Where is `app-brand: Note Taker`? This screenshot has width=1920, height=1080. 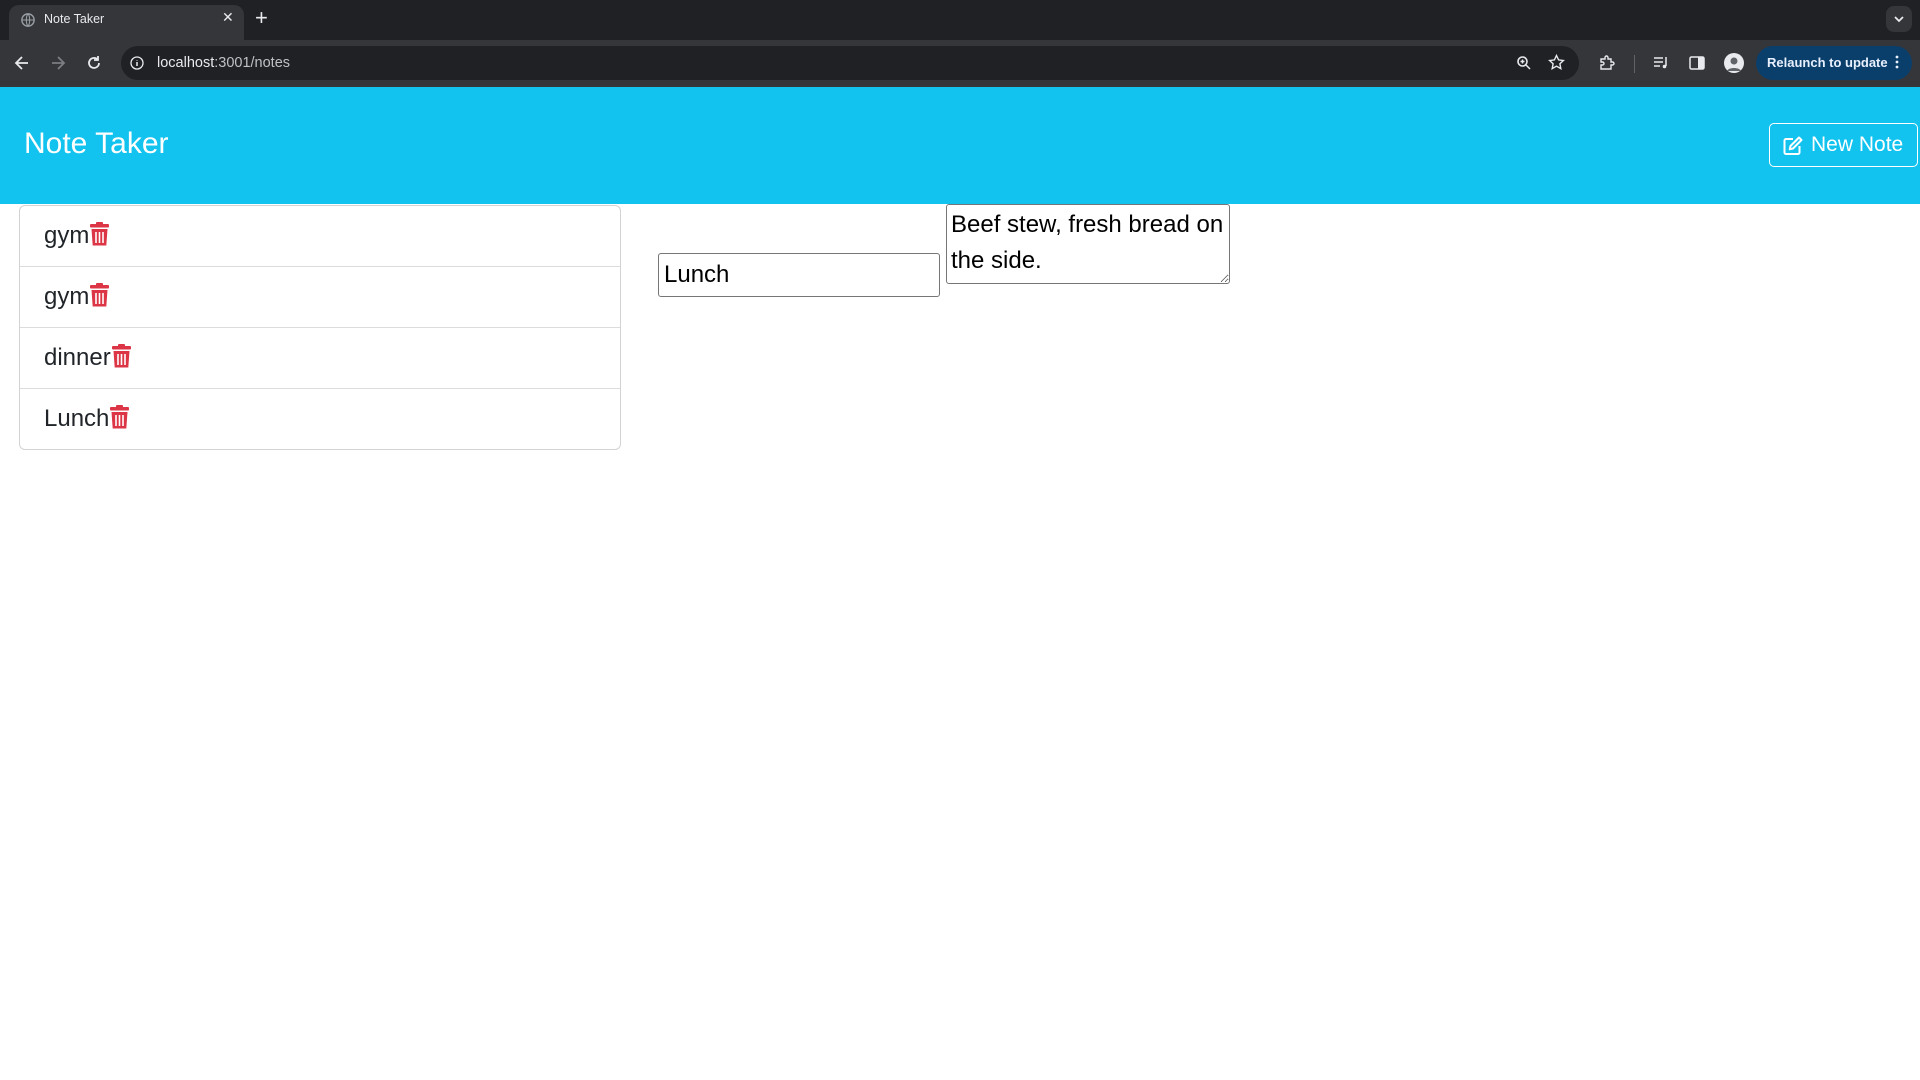
app-brand: Note Taker is located at coordinates (96, 144).